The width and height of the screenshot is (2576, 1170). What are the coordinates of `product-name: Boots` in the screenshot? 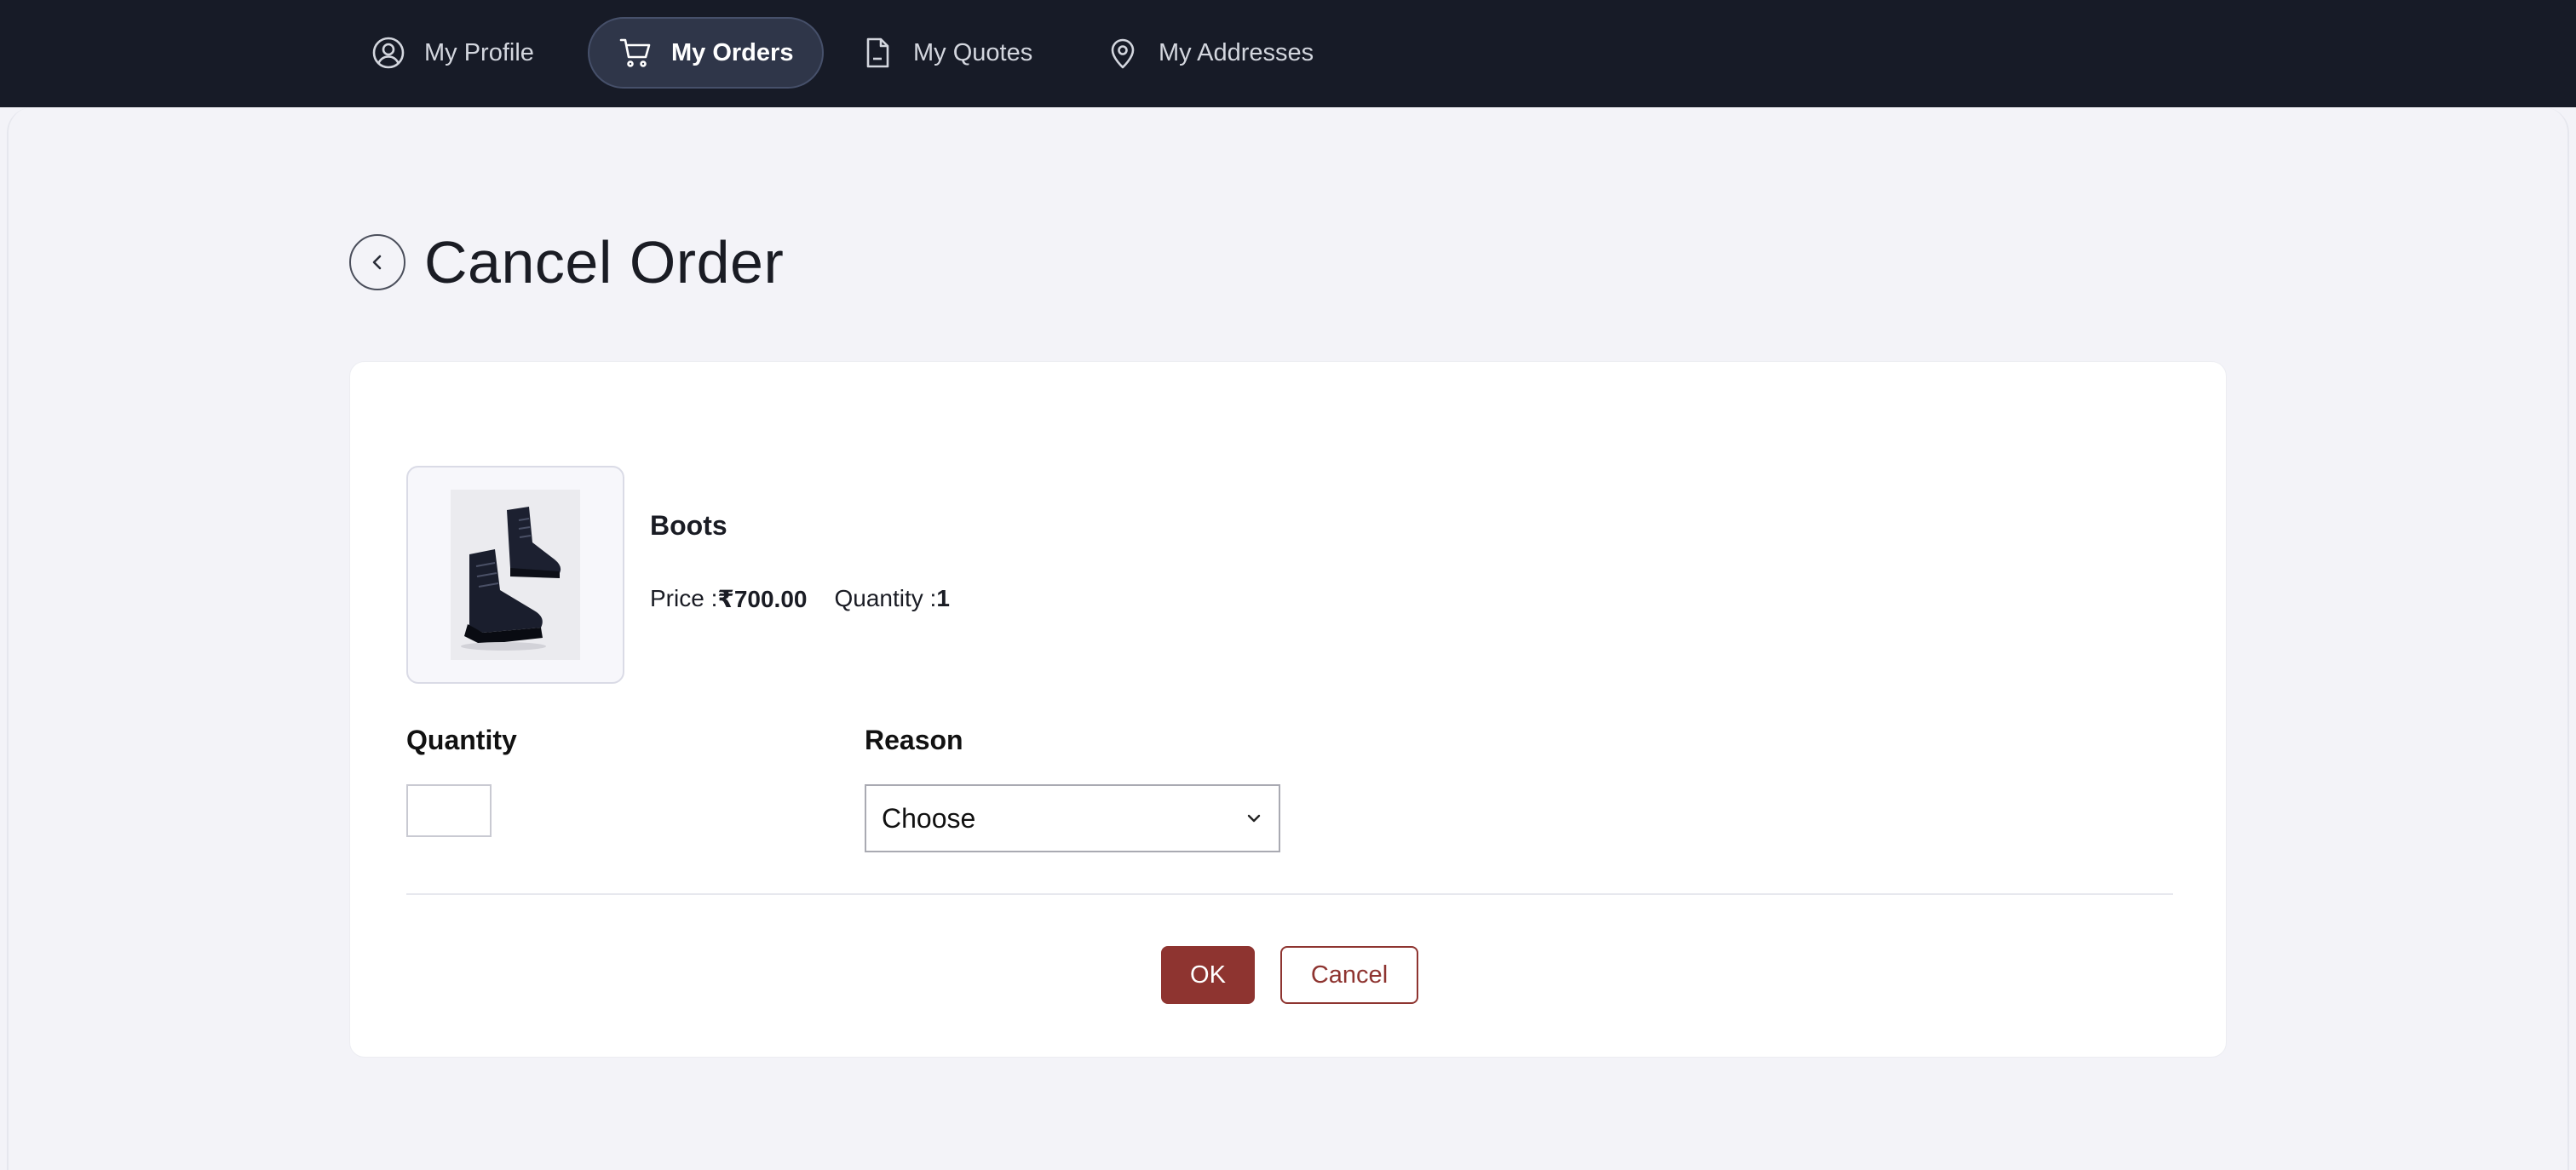 It's located at (689, 525).